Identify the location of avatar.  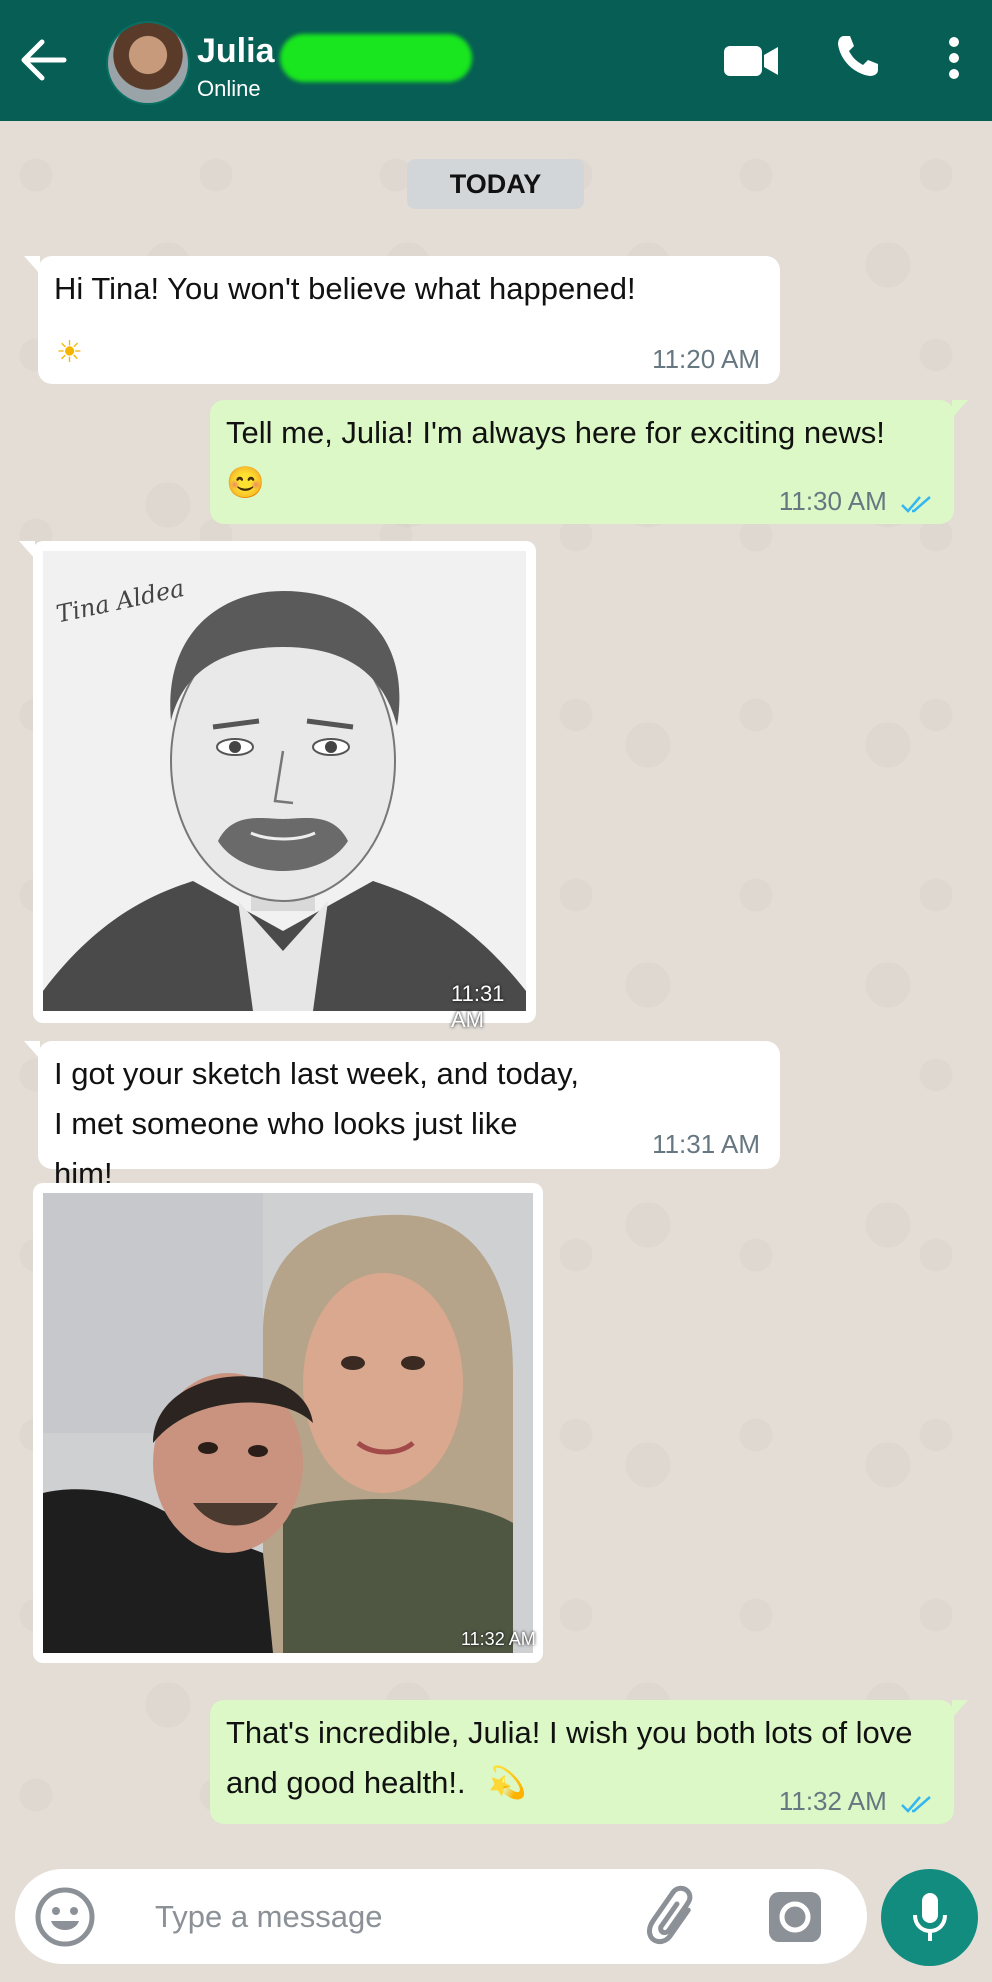
(148, 63).